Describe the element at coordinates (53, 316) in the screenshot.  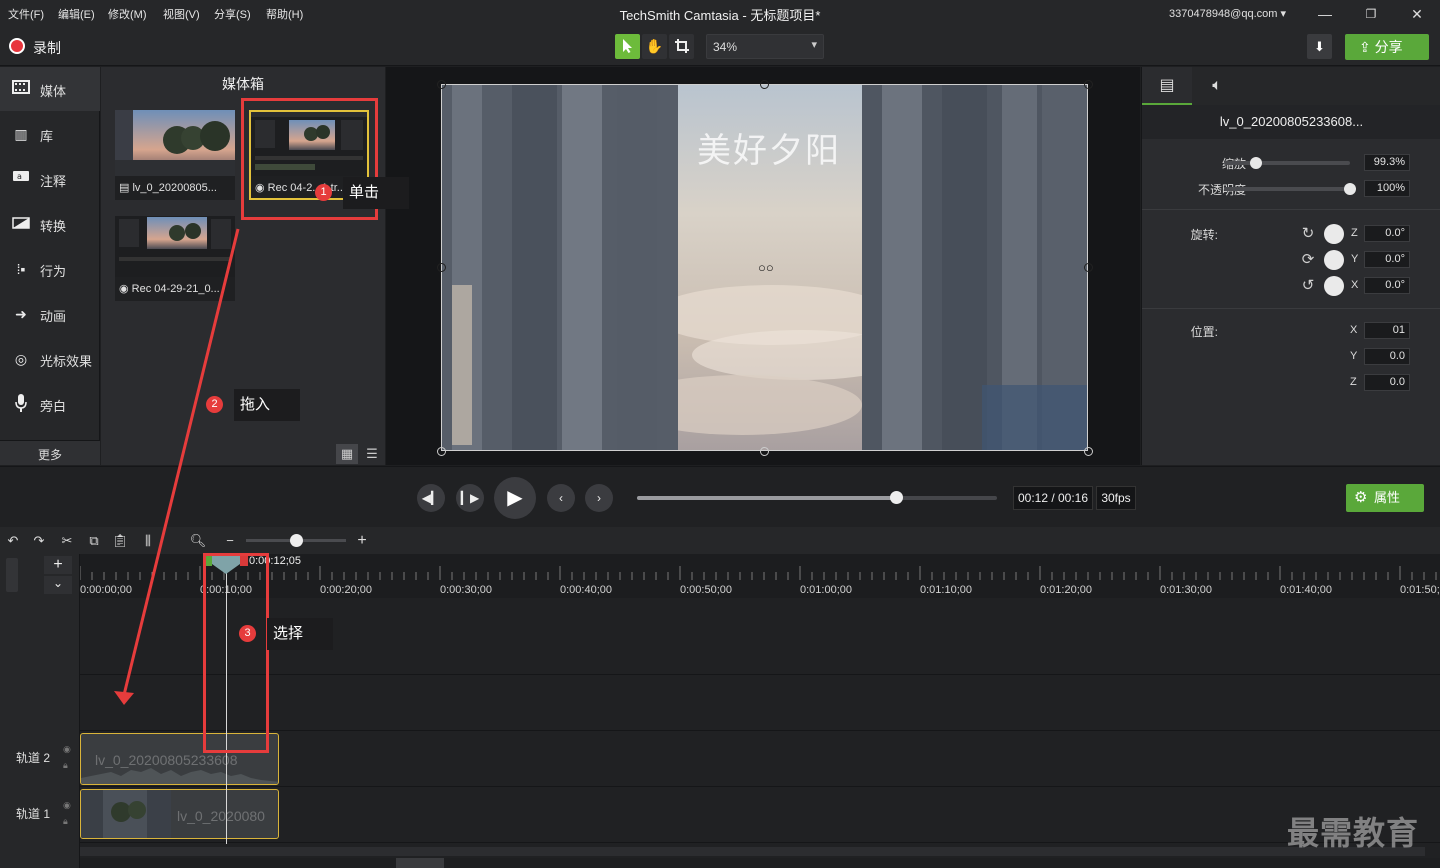
I see `sidebar-label: 动画` at that location.